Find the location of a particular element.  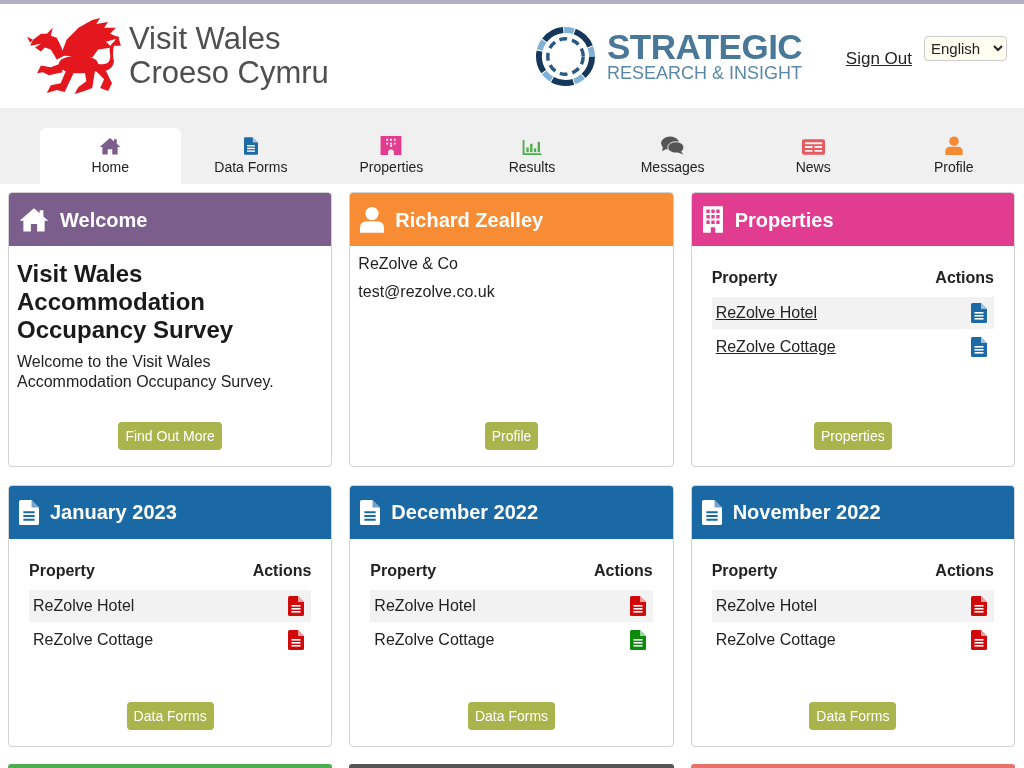

card-title: Properties is located at coordinates (784, 220).